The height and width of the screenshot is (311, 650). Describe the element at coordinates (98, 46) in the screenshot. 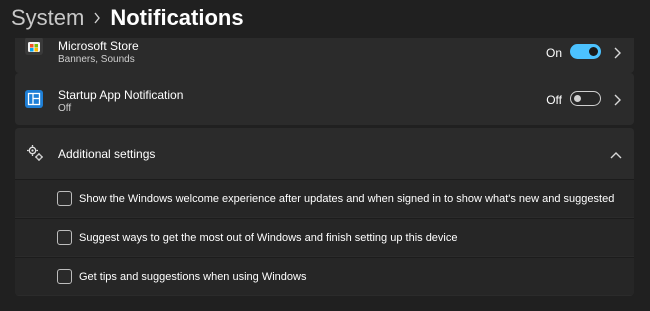

I see `app-name: Microsoft Store` at that location.